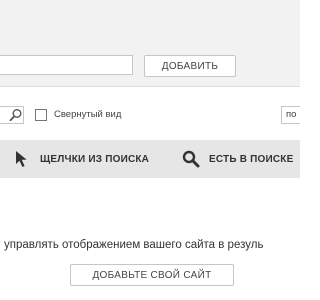 The width and height of the screenshot is (320, 300). I want to click on columns-header-bar: ЩЕЛЧКИ ИЗ ПОИСКА ЕСТЬ В ПОИСКЕ, so click(150, 159).